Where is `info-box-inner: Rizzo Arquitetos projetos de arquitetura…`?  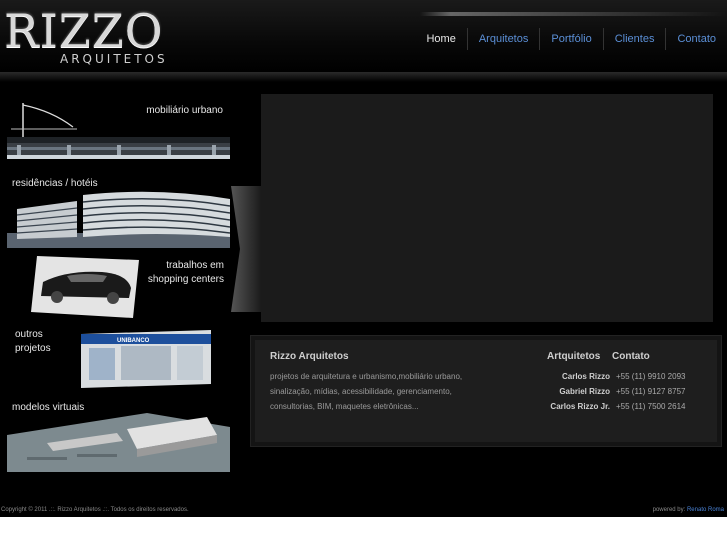 info-box-inner: Rizzo Arquitetos projetos de arquitetura… is located at coordinates (486, 391).